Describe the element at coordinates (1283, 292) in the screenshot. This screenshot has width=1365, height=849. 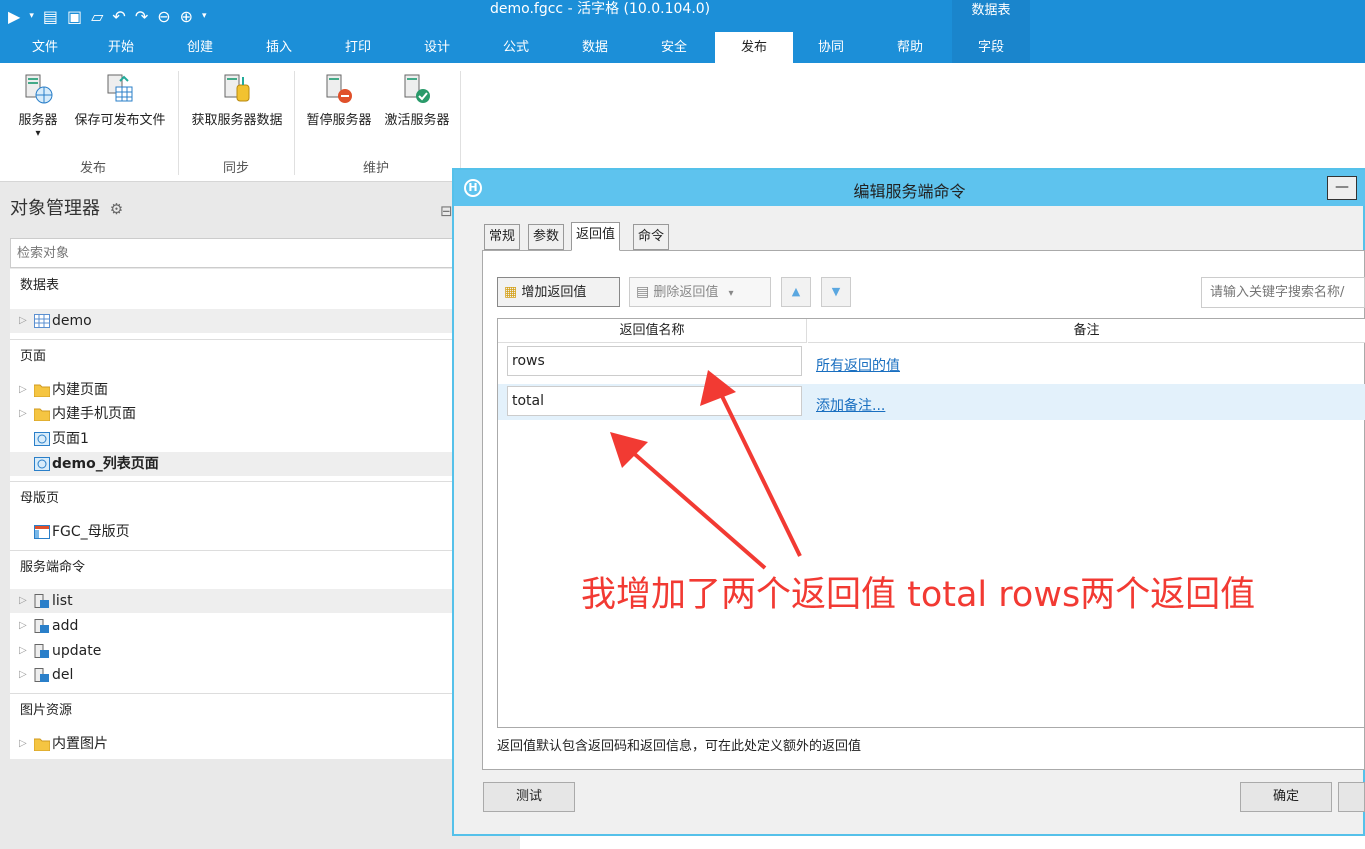
I see `return-value-search-input` at that location.